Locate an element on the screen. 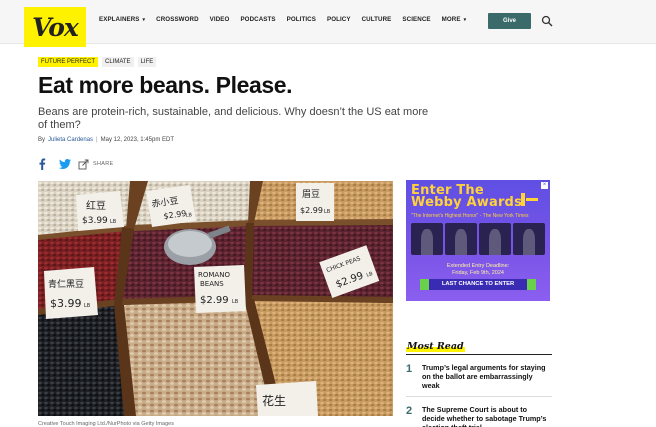 This screenshot has width=656, height=427. article-headline: Eat more beans. Please. is located at coordinates (165, 85).